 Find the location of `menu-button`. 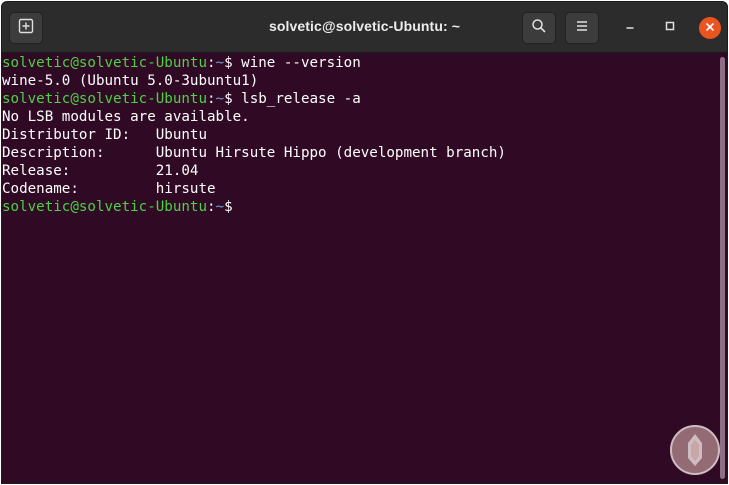

menu-button is located at coordinates (582, 28).